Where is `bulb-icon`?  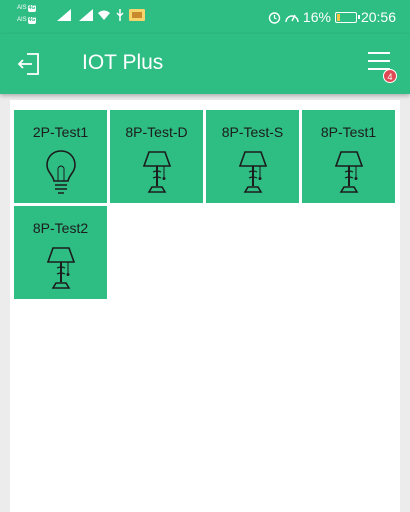 bulb-icon is located at coordinates (61, 172).